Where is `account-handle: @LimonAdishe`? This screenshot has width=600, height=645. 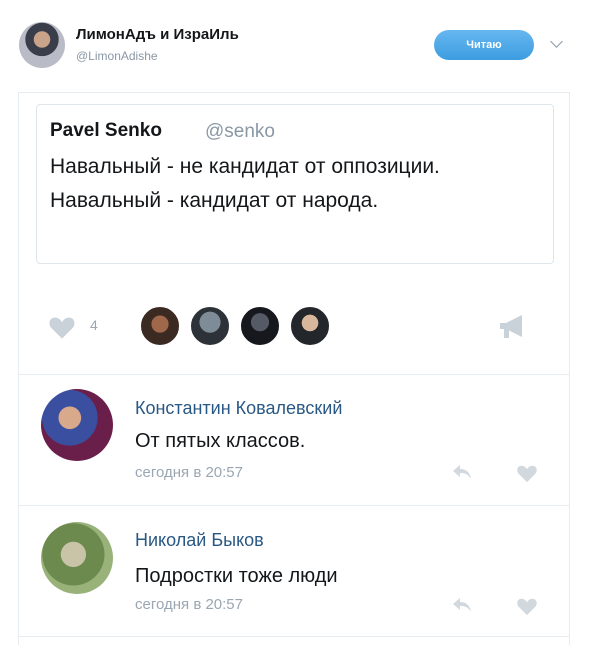 account-handle: @LimonAdishe is located at coordinates (117, 56).